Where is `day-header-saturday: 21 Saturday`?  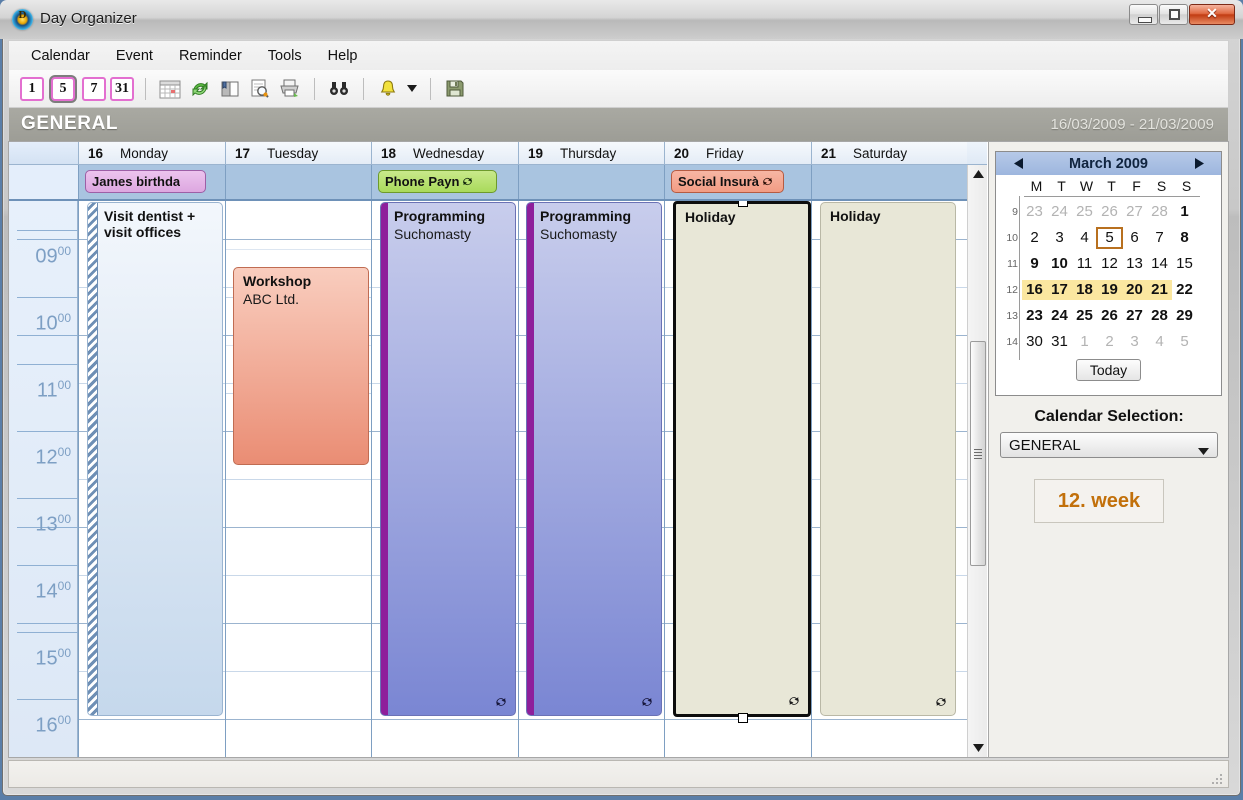 day-header-saturday: 21 Saturday is located at coordinates (889, 153).